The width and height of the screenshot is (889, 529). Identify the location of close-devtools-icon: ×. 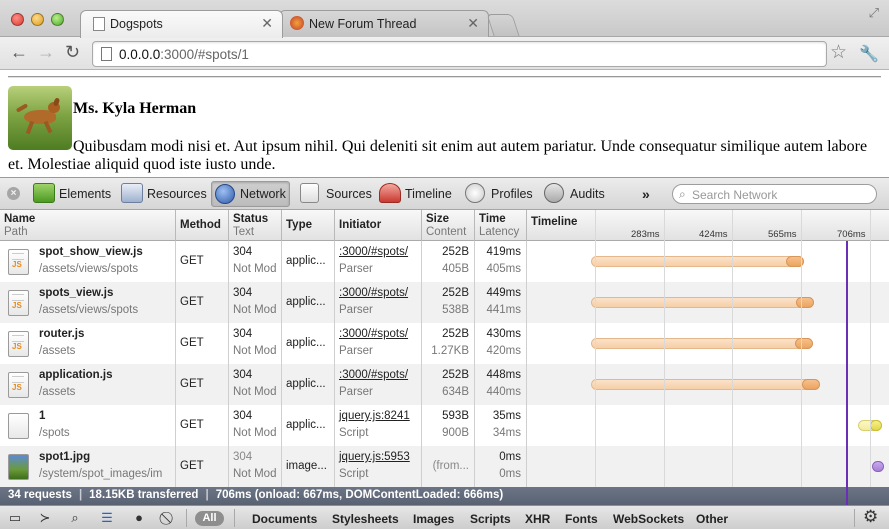
(13, 193).